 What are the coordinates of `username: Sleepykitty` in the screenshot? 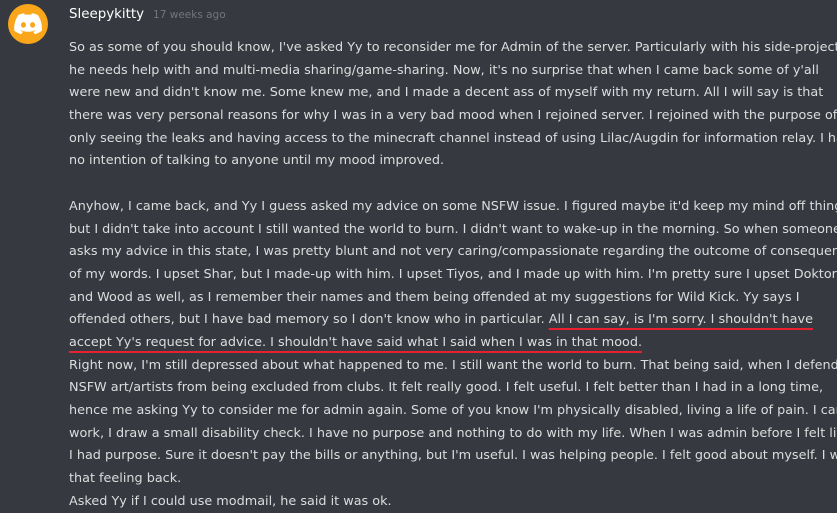 It's located at (106, 14).